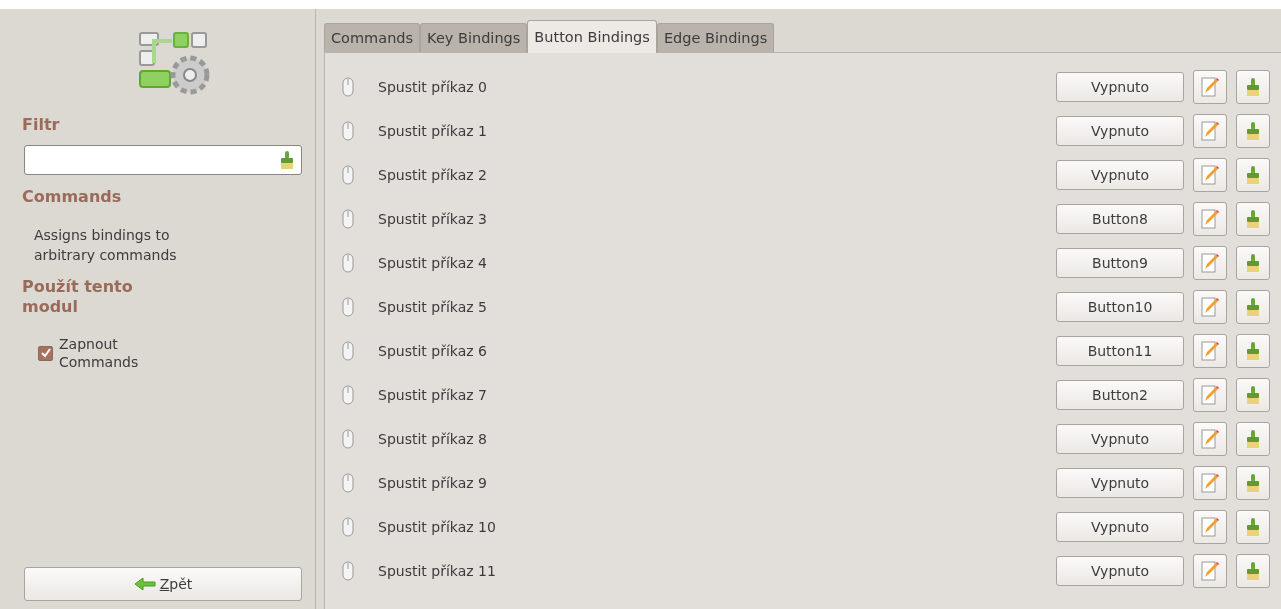  I want to click on binding-button: Button8, so click(1120, 219).